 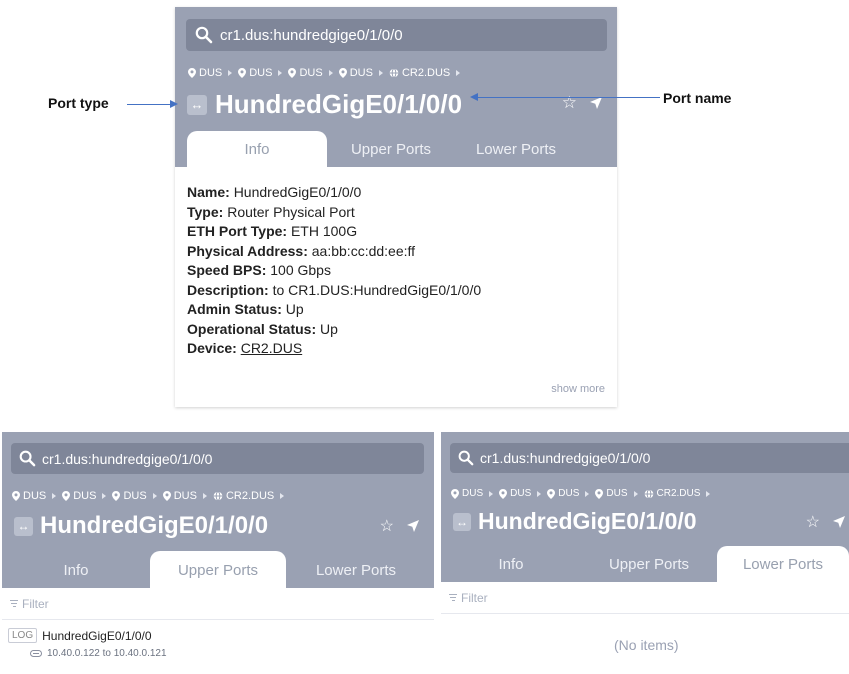 What do you see at coordinates (149, 104) in the screenshot?
I see `port-type-arrow` at bounding box center [149, 104].